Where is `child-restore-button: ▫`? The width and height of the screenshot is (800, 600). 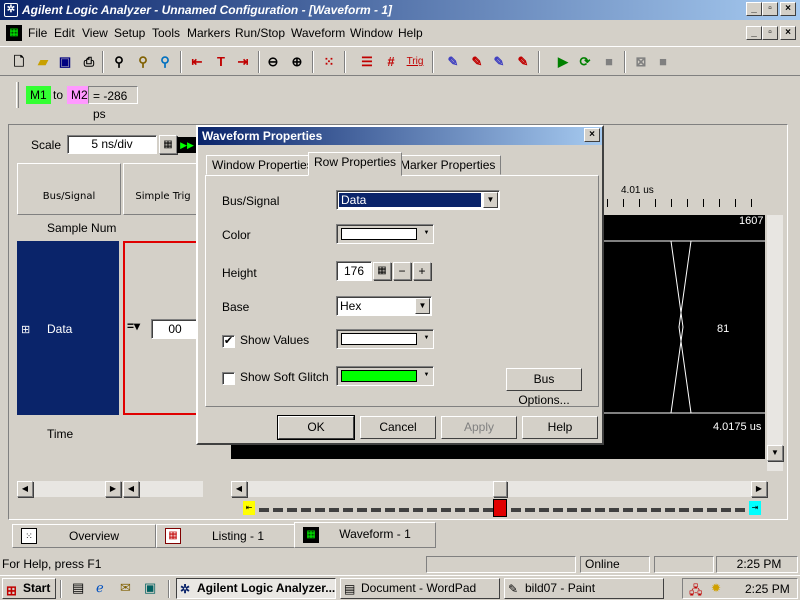
child-restore-button: ▫ is located at coordinates (770, 33).